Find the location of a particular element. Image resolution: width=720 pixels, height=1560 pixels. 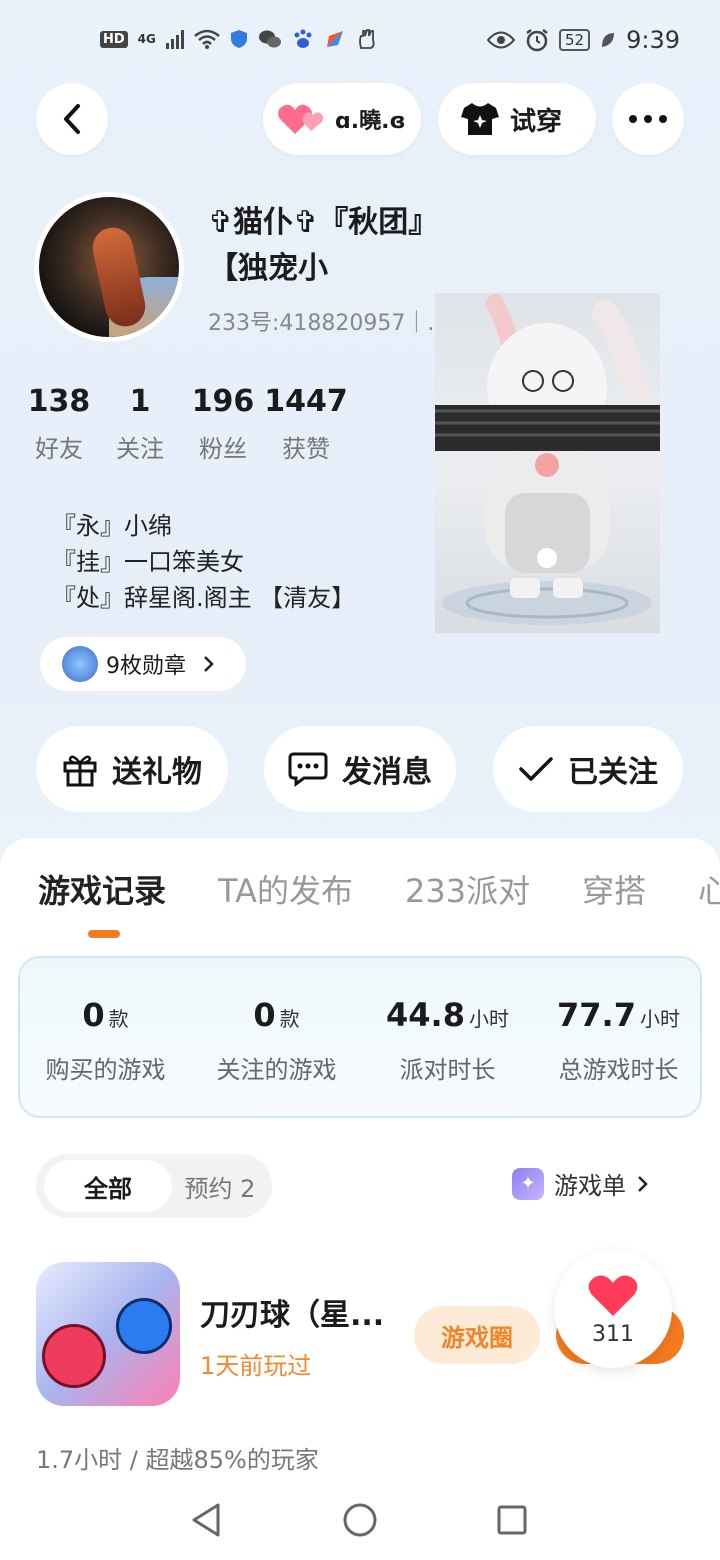

alarm-icon is located at coordinates (537, 40).